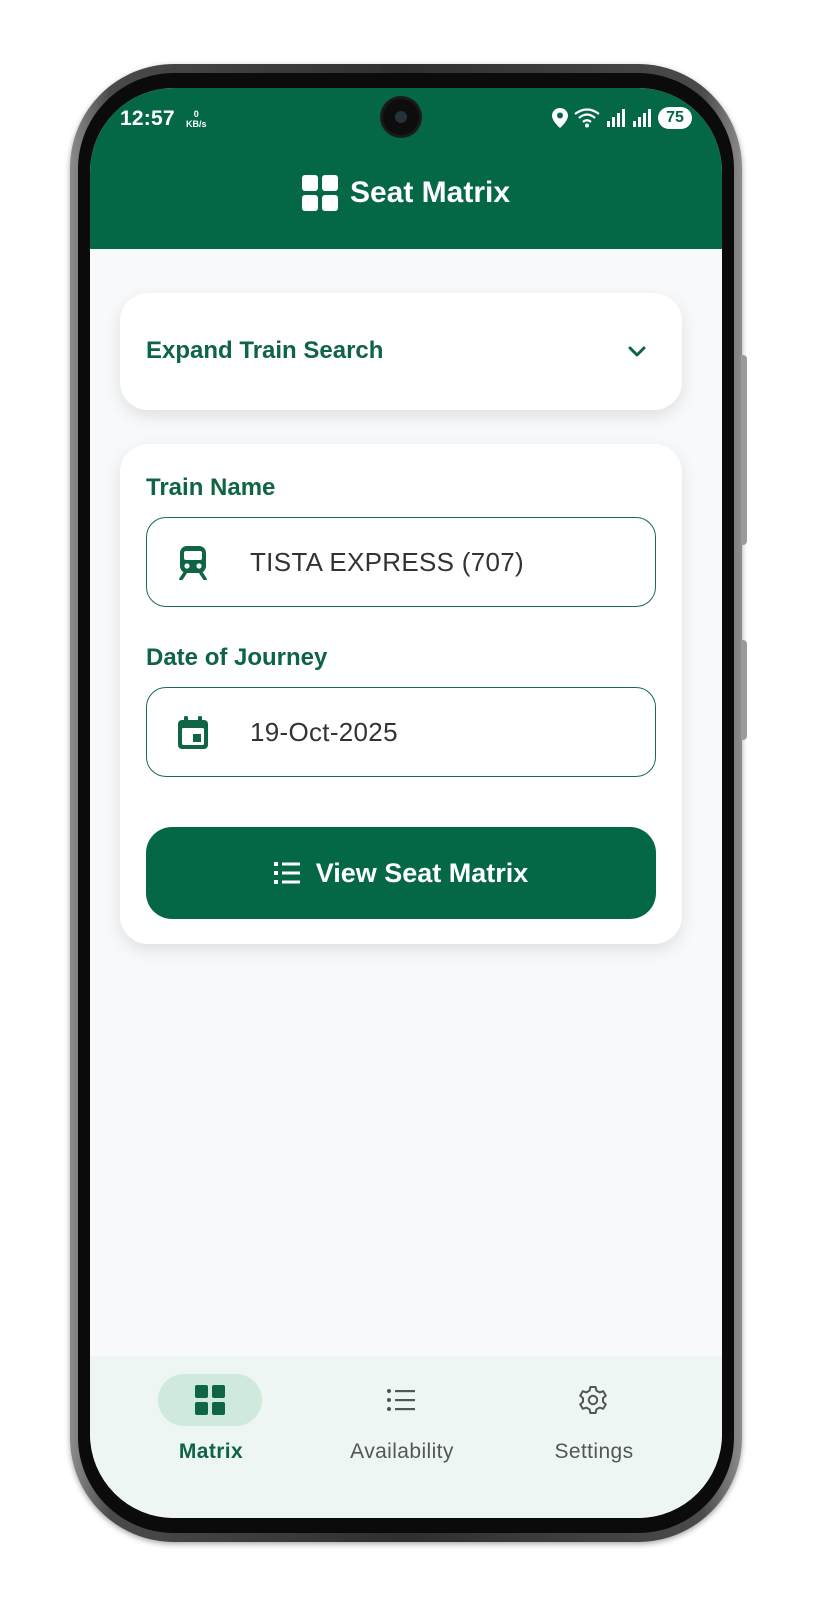 This screenshot has height=1600, width=818. I want to click on bottom-nav: Matrix Availability Settings, so click(406, 1437).